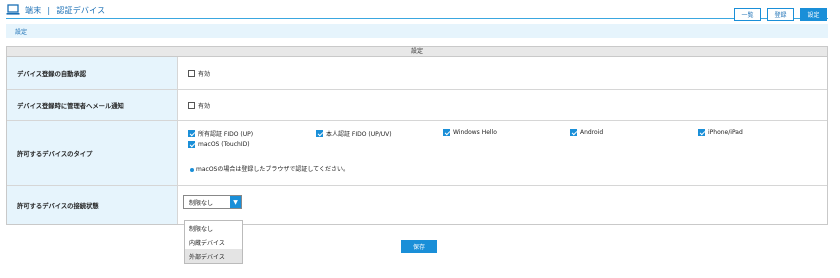 Image resolution: width=840 pixels, height=278 pixels. What do you see at coordinates (420, 12) in the screenshot?
I see `page-header: 端末 | 認証デバイス 一覧 登録 設定` at bounding box center [420, 12].